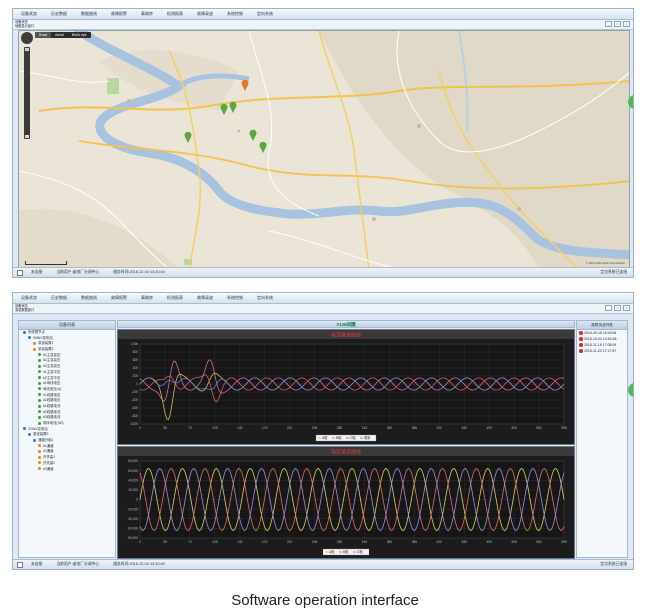 This screenshot has width=650, height=615. Describe the element at coordinates (38, 428) in the screenshot. I see `tree-item-label: 220kV变电站` at that location.